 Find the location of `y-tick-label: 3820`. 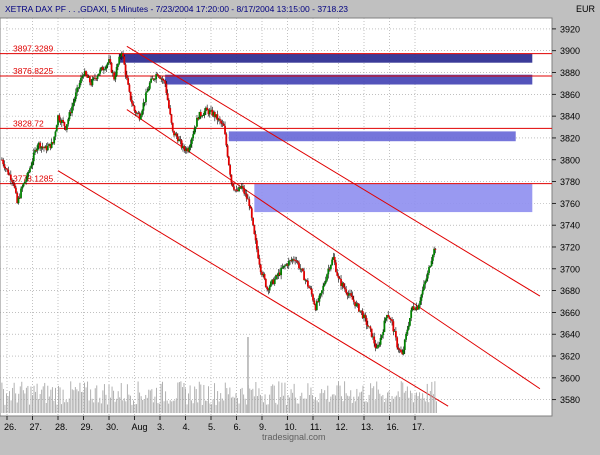

y-tick-label: 3820 is located at coordinates (570, 138).